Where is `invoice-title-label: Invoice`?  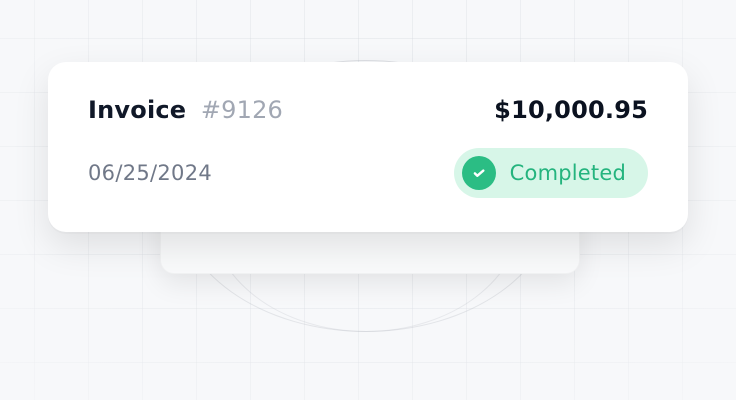
invoice-title-label: Invoice is located at coordinates (137, 110).